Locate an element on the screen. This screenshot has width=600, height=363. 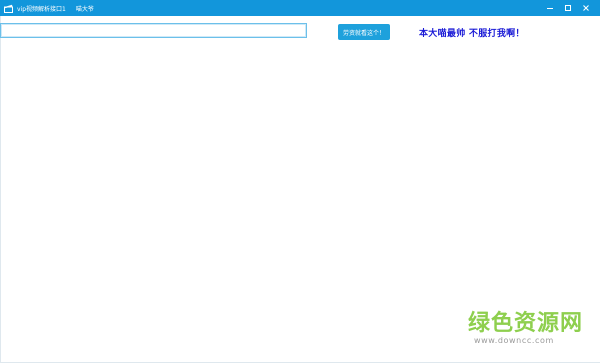
close-icon is located at coordinates (586, 8).